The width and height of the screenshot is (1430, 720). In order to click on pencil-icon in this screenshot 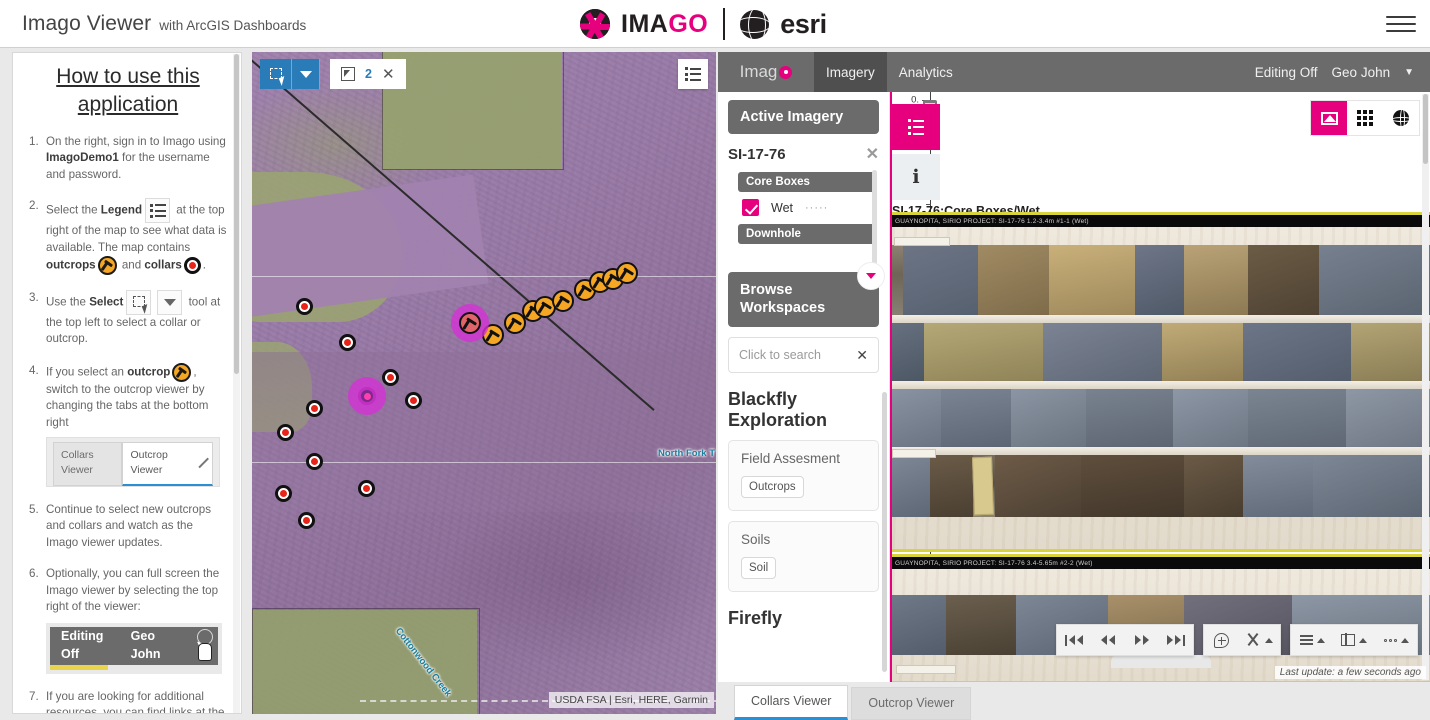, I will do `click(200, 463)`.